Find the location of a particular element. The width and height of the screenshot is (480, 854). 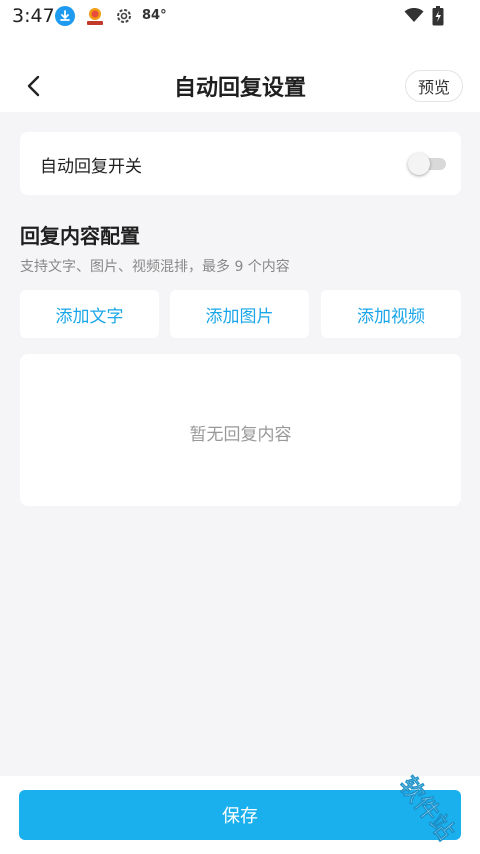

auto-reply-switch-card: 自动回复开关 is located at coordinates (240, 163).